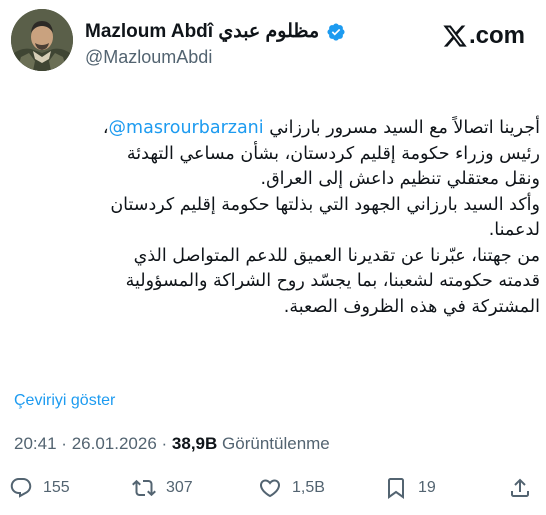 The height and width of the screenshot is (515, 546). What do you see at coordinates (35, 443) in the screenshot?
I see `tweet-time: 20:41` at bounding box center [35, 443].